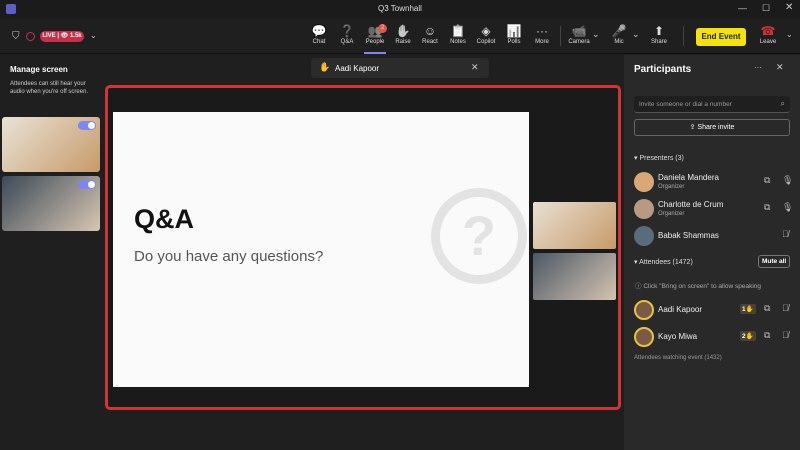 The image size is (800, 450). What do you see at coordinates (774, 261) in the screenshot?
I see `mute-all-button: Mute all` at bounding box center [774, 261].